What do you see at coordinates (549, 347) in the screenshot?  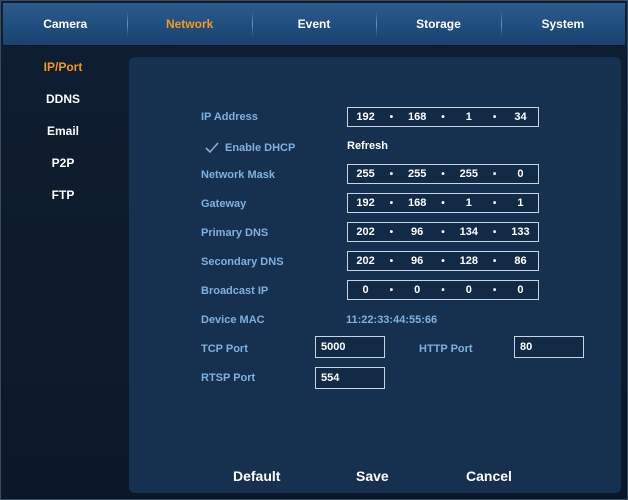 I see `http-port-input: 80` at bounding box center [549, 347].